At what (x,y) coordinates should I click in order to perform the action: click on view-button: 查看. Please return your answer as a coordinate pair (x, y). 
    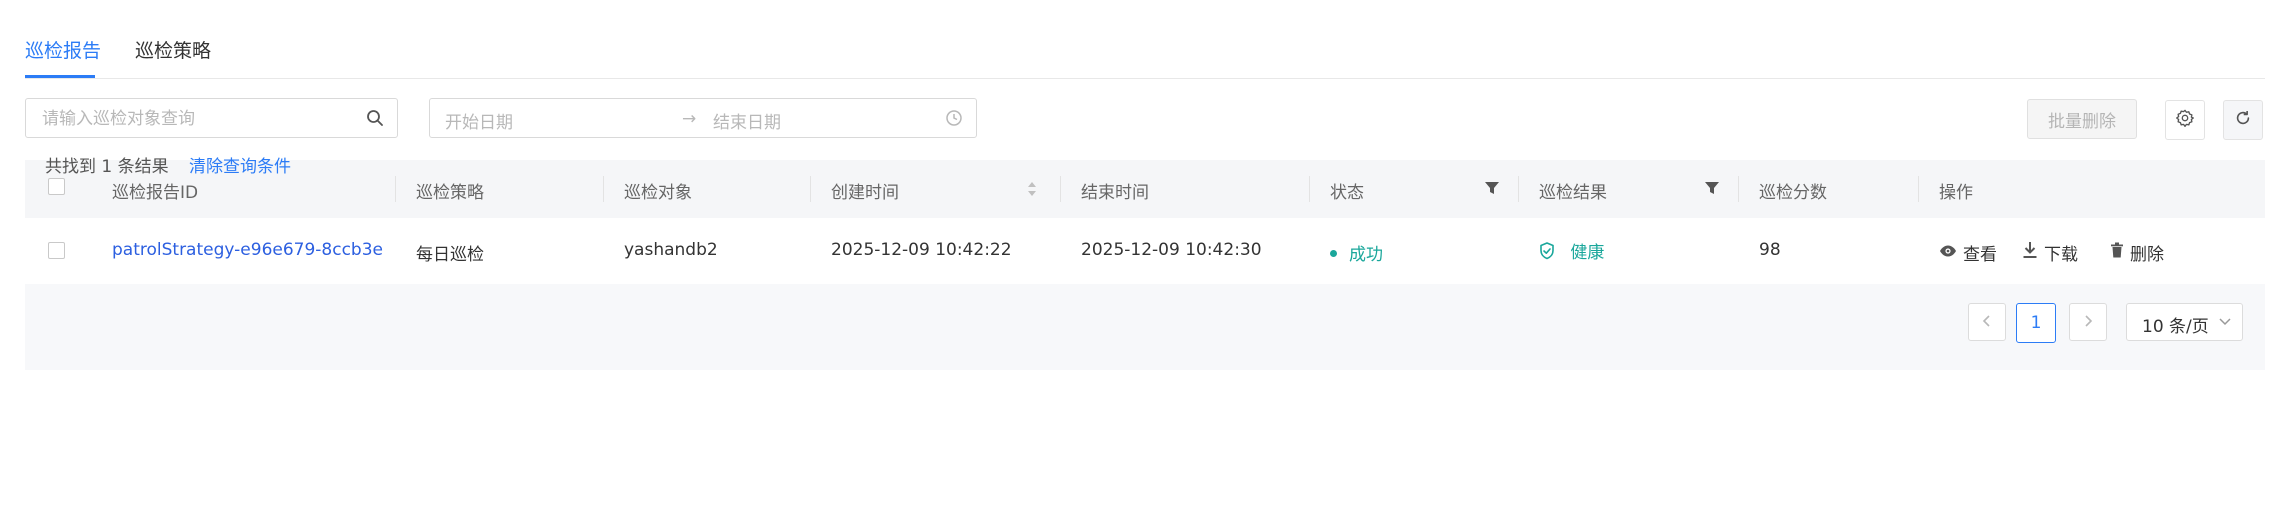
    Looking at the image, I should click on (1968, 252).